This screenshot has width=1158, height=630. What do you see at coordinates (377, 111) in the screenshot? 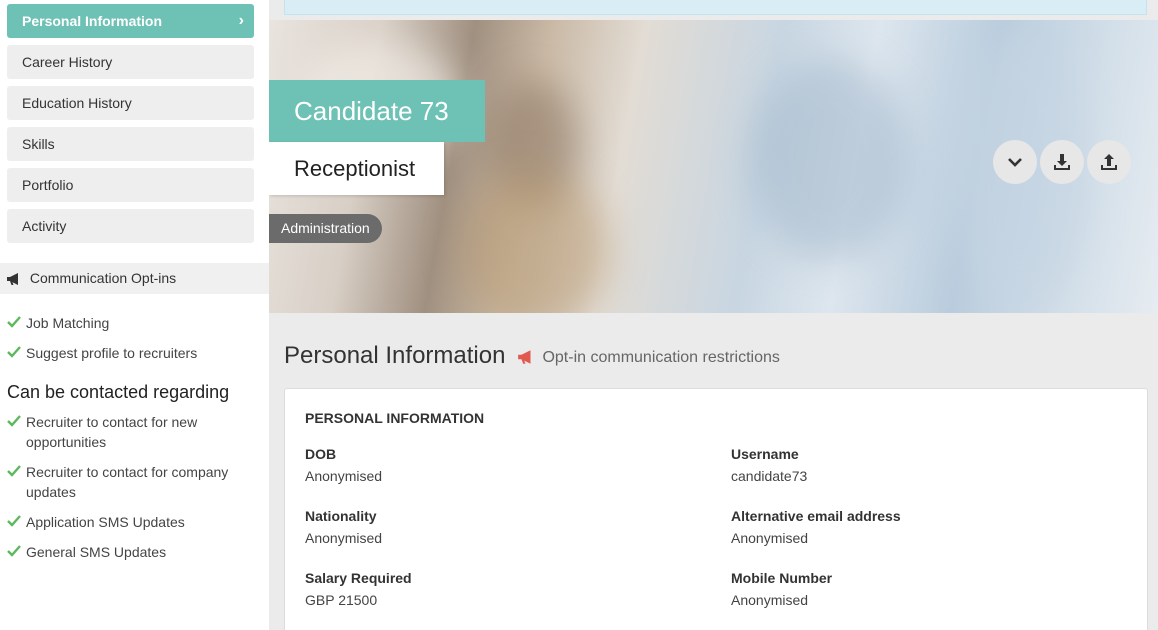
I see `candidate-name: Candidate 73` at bounding box center [377, 111].